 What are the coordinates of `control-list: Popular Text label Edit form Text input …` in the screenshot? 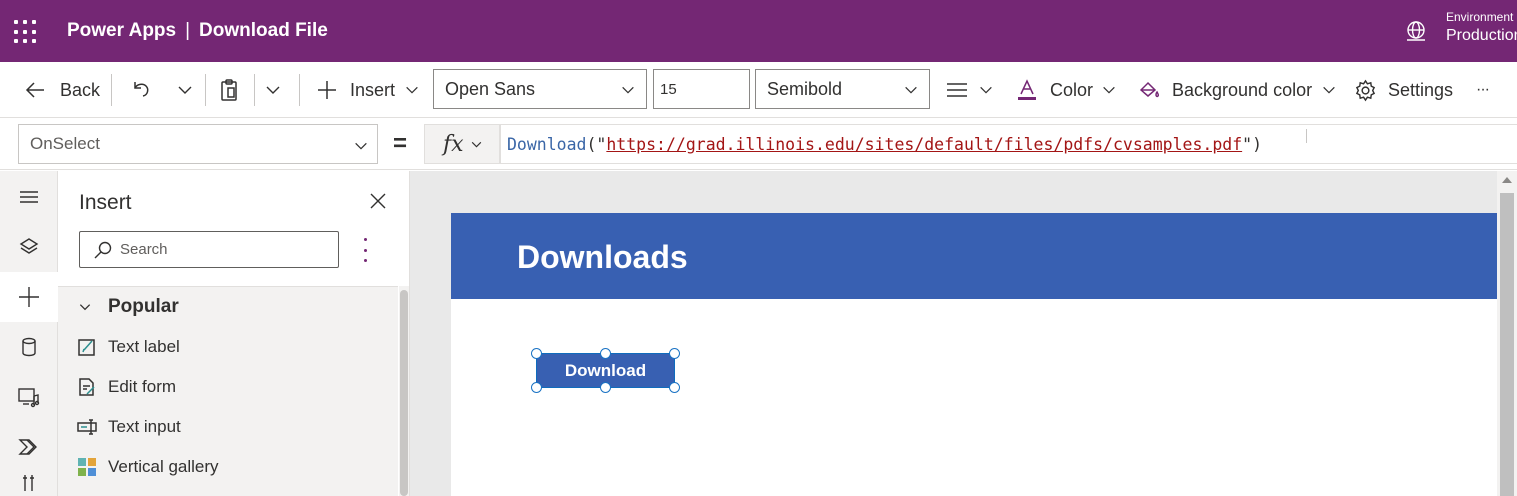 It's located at (228, 391).